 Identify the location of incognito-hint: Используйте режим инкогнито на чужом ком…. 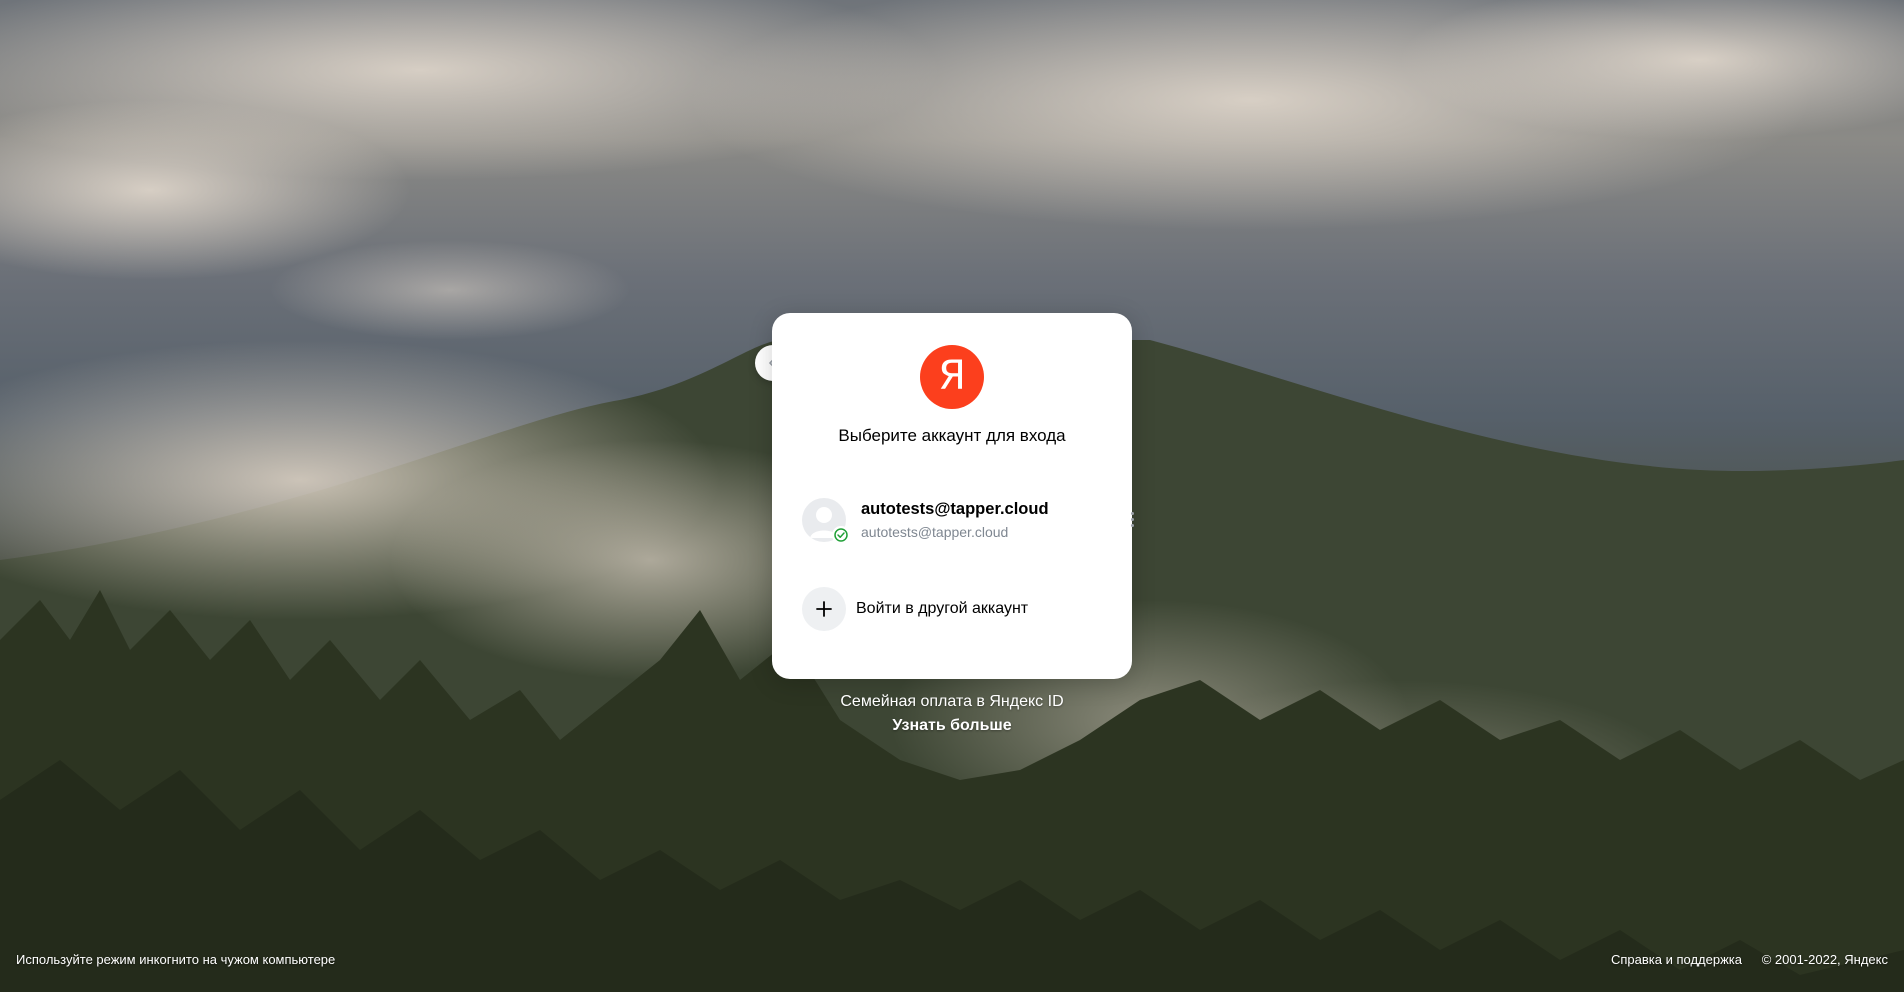
(175, 959).